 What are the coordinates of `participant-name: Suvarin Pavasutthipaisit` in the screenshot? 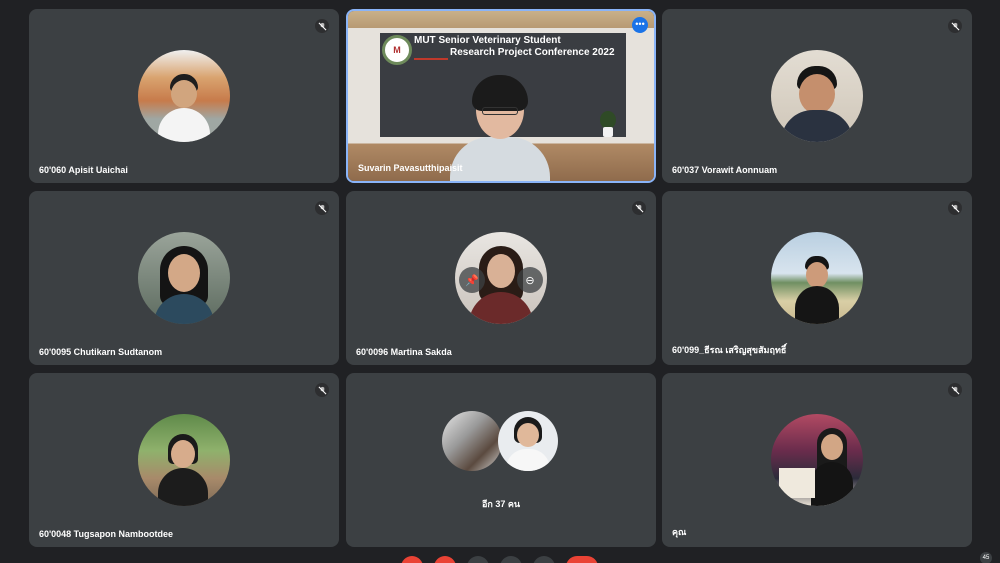 It's located at (410, 168).